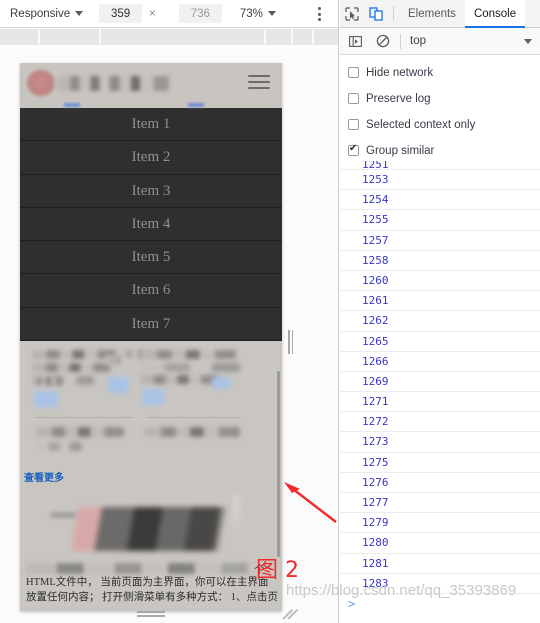  Describe the element at coordinates (259, 82) in the screenshot. I see `hamburger-menu-icon` at that location.